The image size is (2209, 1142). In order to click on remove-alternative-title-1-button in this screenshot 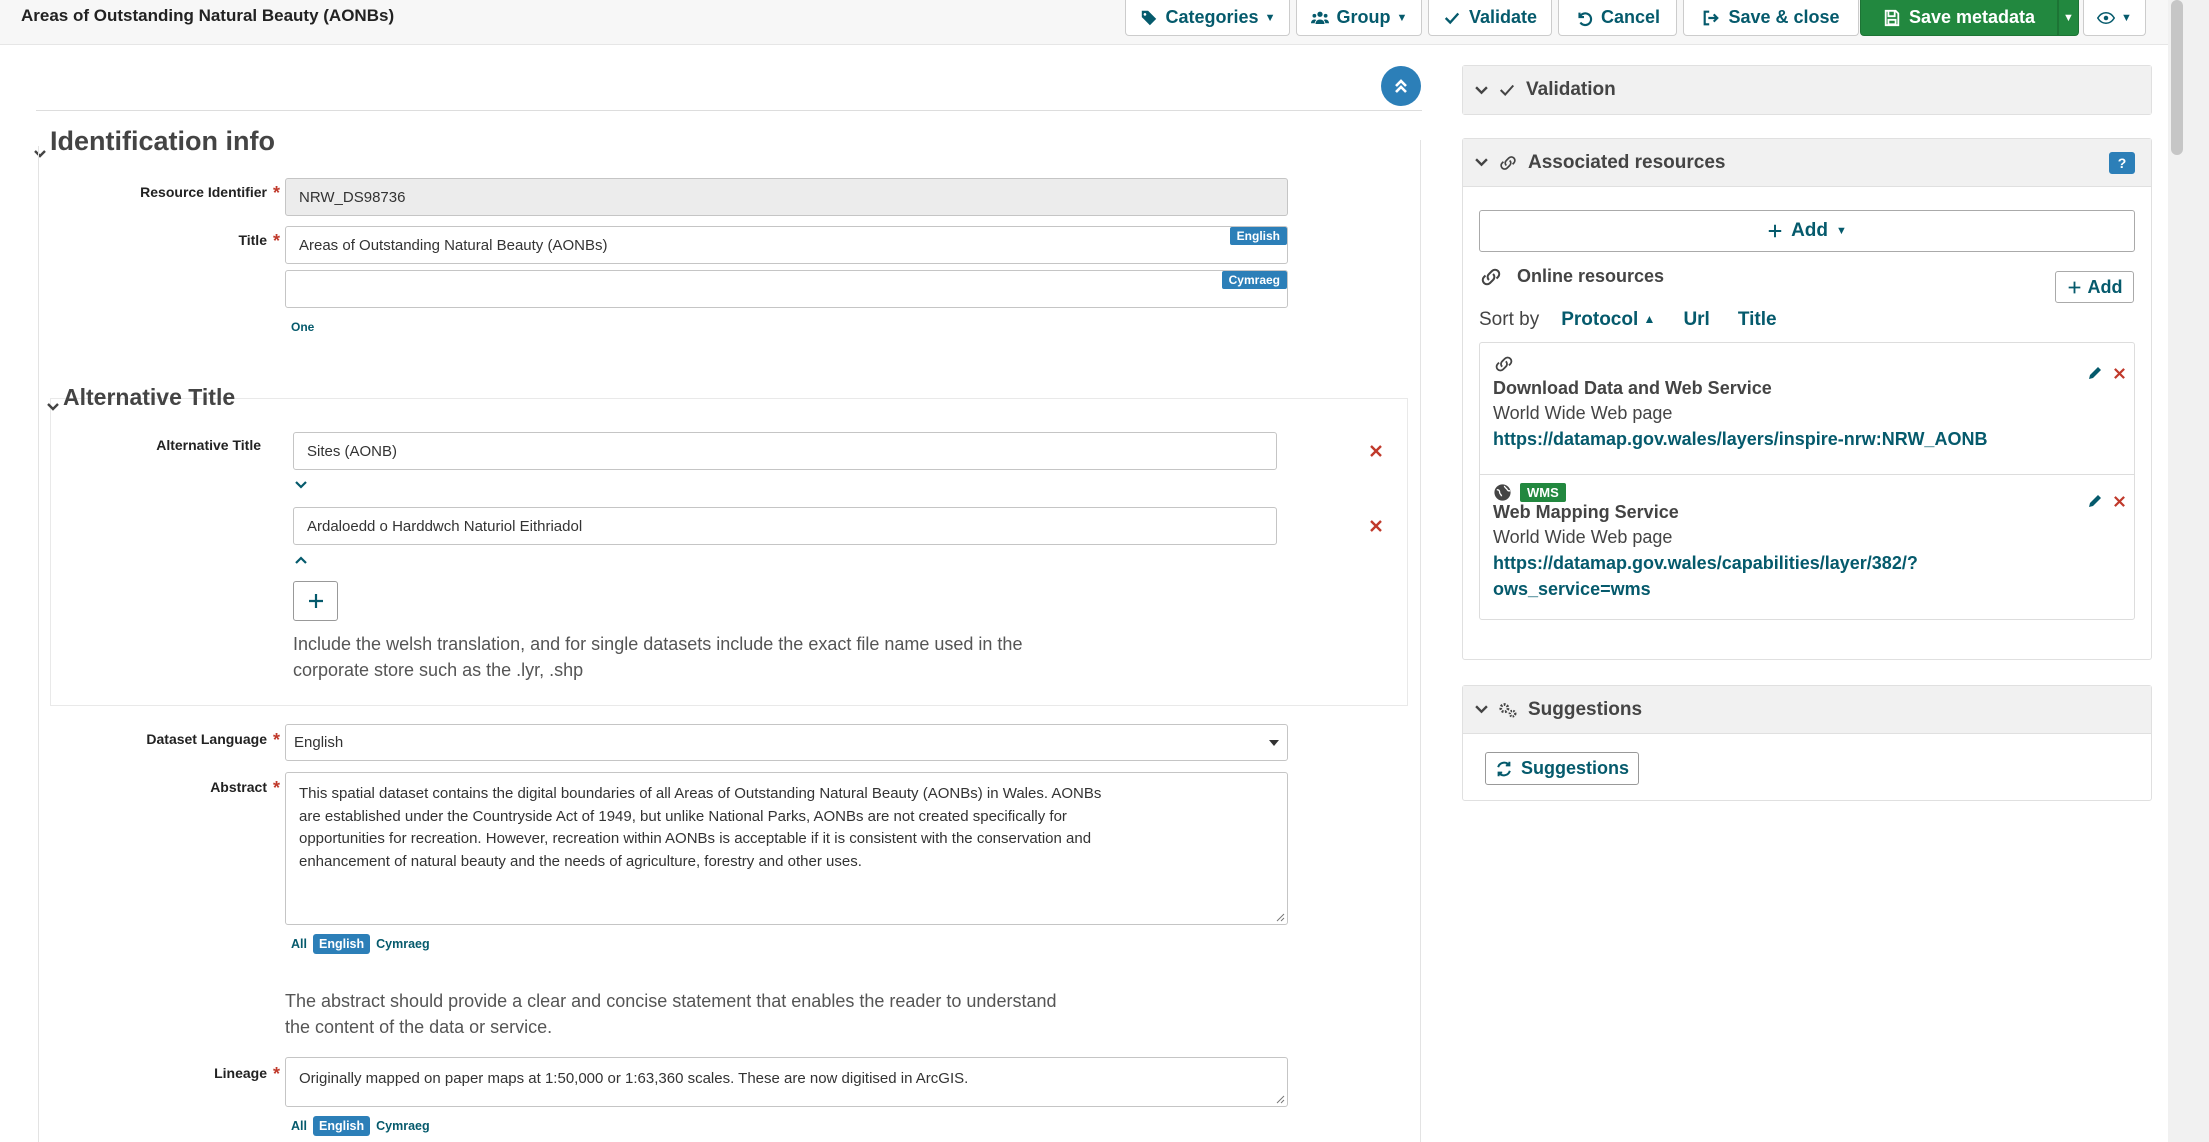, I will do `click(1376, 451)`.